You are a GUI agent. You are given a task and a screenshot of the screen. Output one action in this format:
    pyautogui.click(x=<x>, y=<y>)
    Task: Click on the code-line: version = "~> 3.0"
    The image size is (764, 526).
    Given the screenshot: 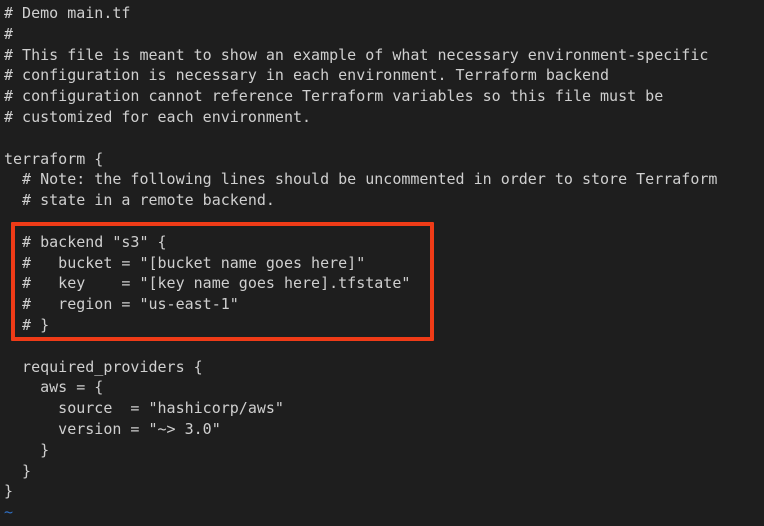 What is the action you would take?
    pyautogui.click(x=112, y=428)
    